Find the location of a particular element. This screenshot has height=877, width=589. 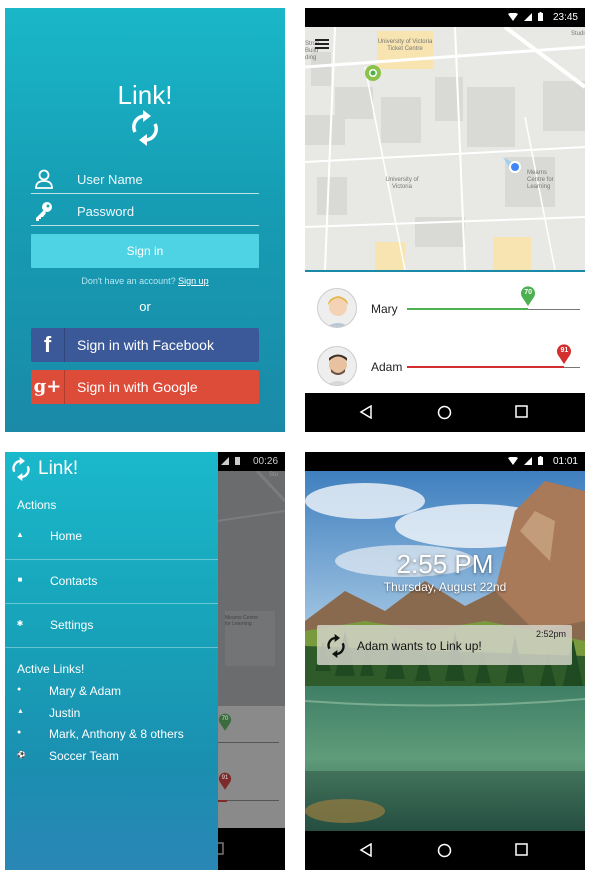

my-location-marker-icon is located at coordinates (512, 165).